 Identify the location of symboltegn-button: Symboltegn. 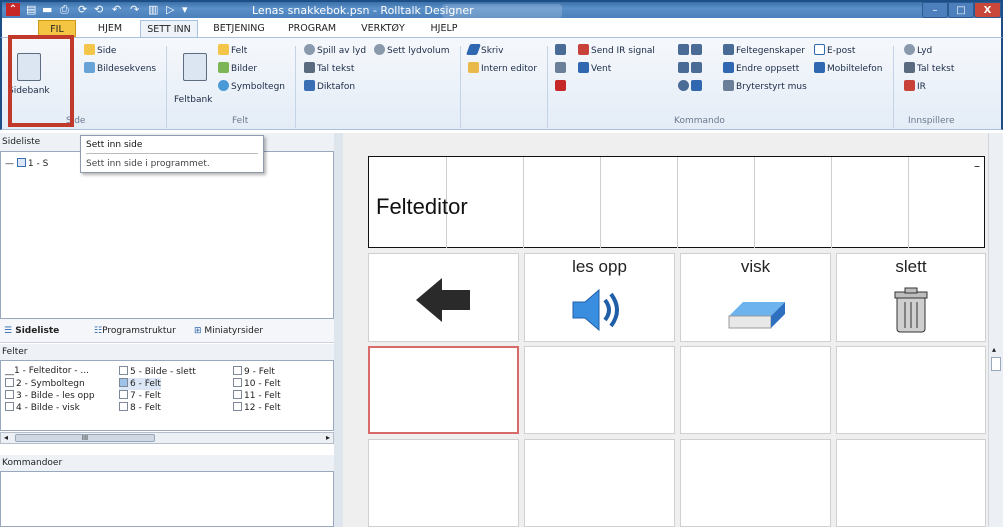
(251, 86).